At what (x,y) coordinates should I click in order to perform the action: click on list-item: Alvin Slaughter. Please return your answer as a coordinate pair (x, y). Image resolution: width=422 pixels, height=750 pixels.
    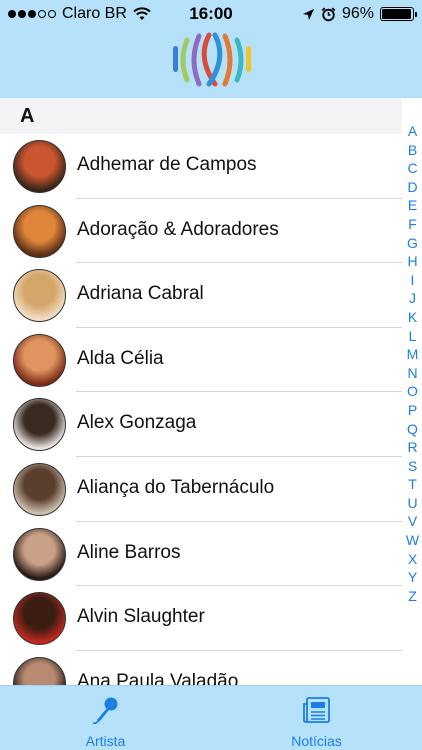
    Looking at the image, I should click on (201, 618).